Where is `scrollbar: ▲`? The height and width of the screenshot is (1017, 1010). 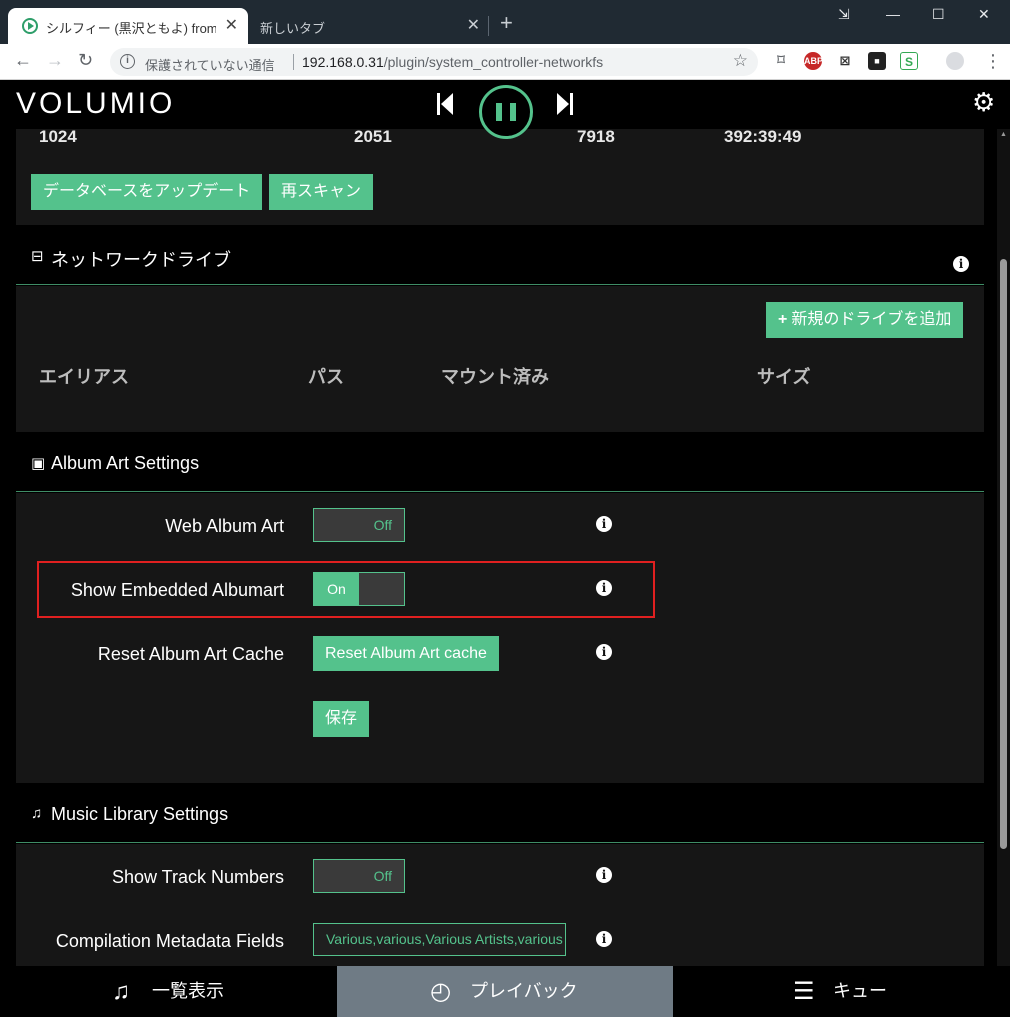
scrollbar: ▲ is located at coordinates (1003, 549).